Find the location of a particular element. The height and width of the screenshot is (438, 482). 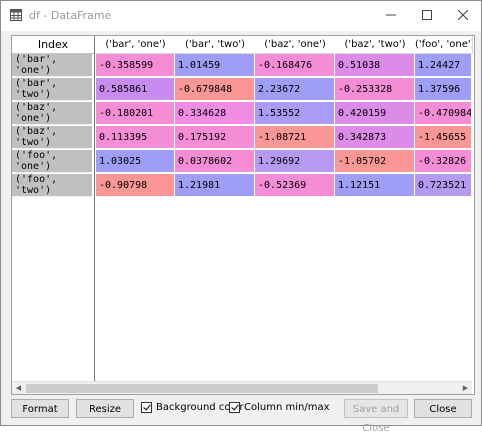

minimize-button is located at coordinates (391, 15).